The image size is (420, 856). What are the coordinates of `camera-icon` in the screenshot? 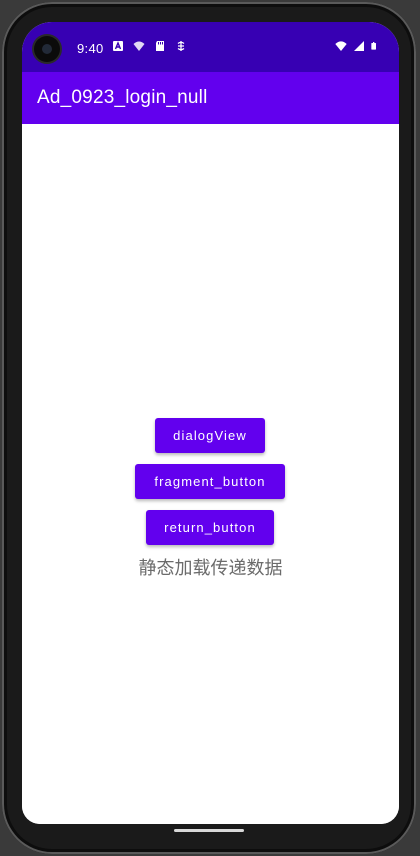 It's located at (47, 49).